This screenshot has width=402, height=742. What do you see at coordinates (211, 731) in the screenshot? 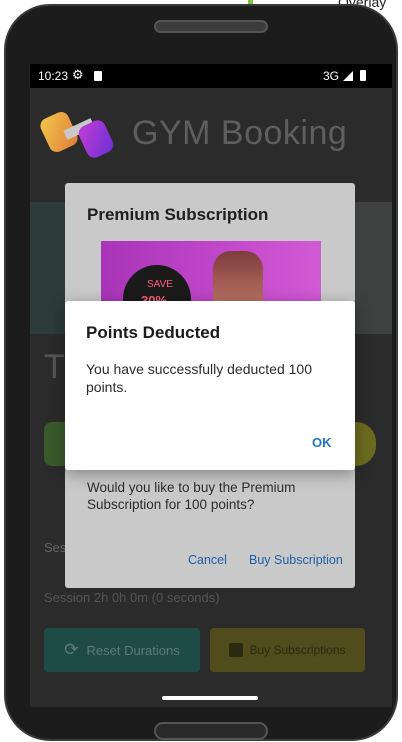
I see `chin-bar` at bounding box center [211, 731].